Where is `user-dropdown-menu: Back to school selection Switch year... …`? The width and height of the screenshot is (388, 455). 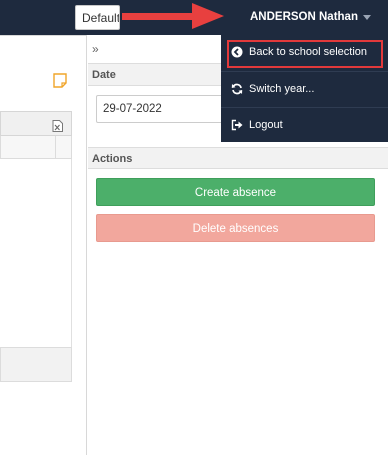
user-dropdown-menu: Back to school selection Switch year... … is located at coordinates (304, 88).